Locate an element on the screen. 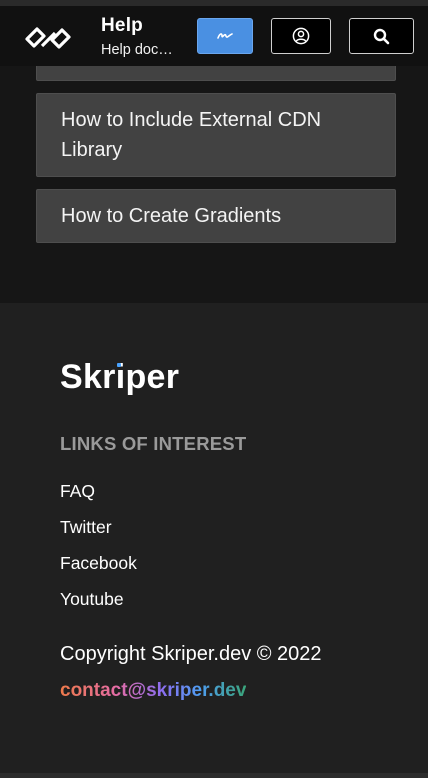 The height and width of the screenshot is (778, 428). links-heading: LINKS OF INTEREST is located at coordinates (153, 443).